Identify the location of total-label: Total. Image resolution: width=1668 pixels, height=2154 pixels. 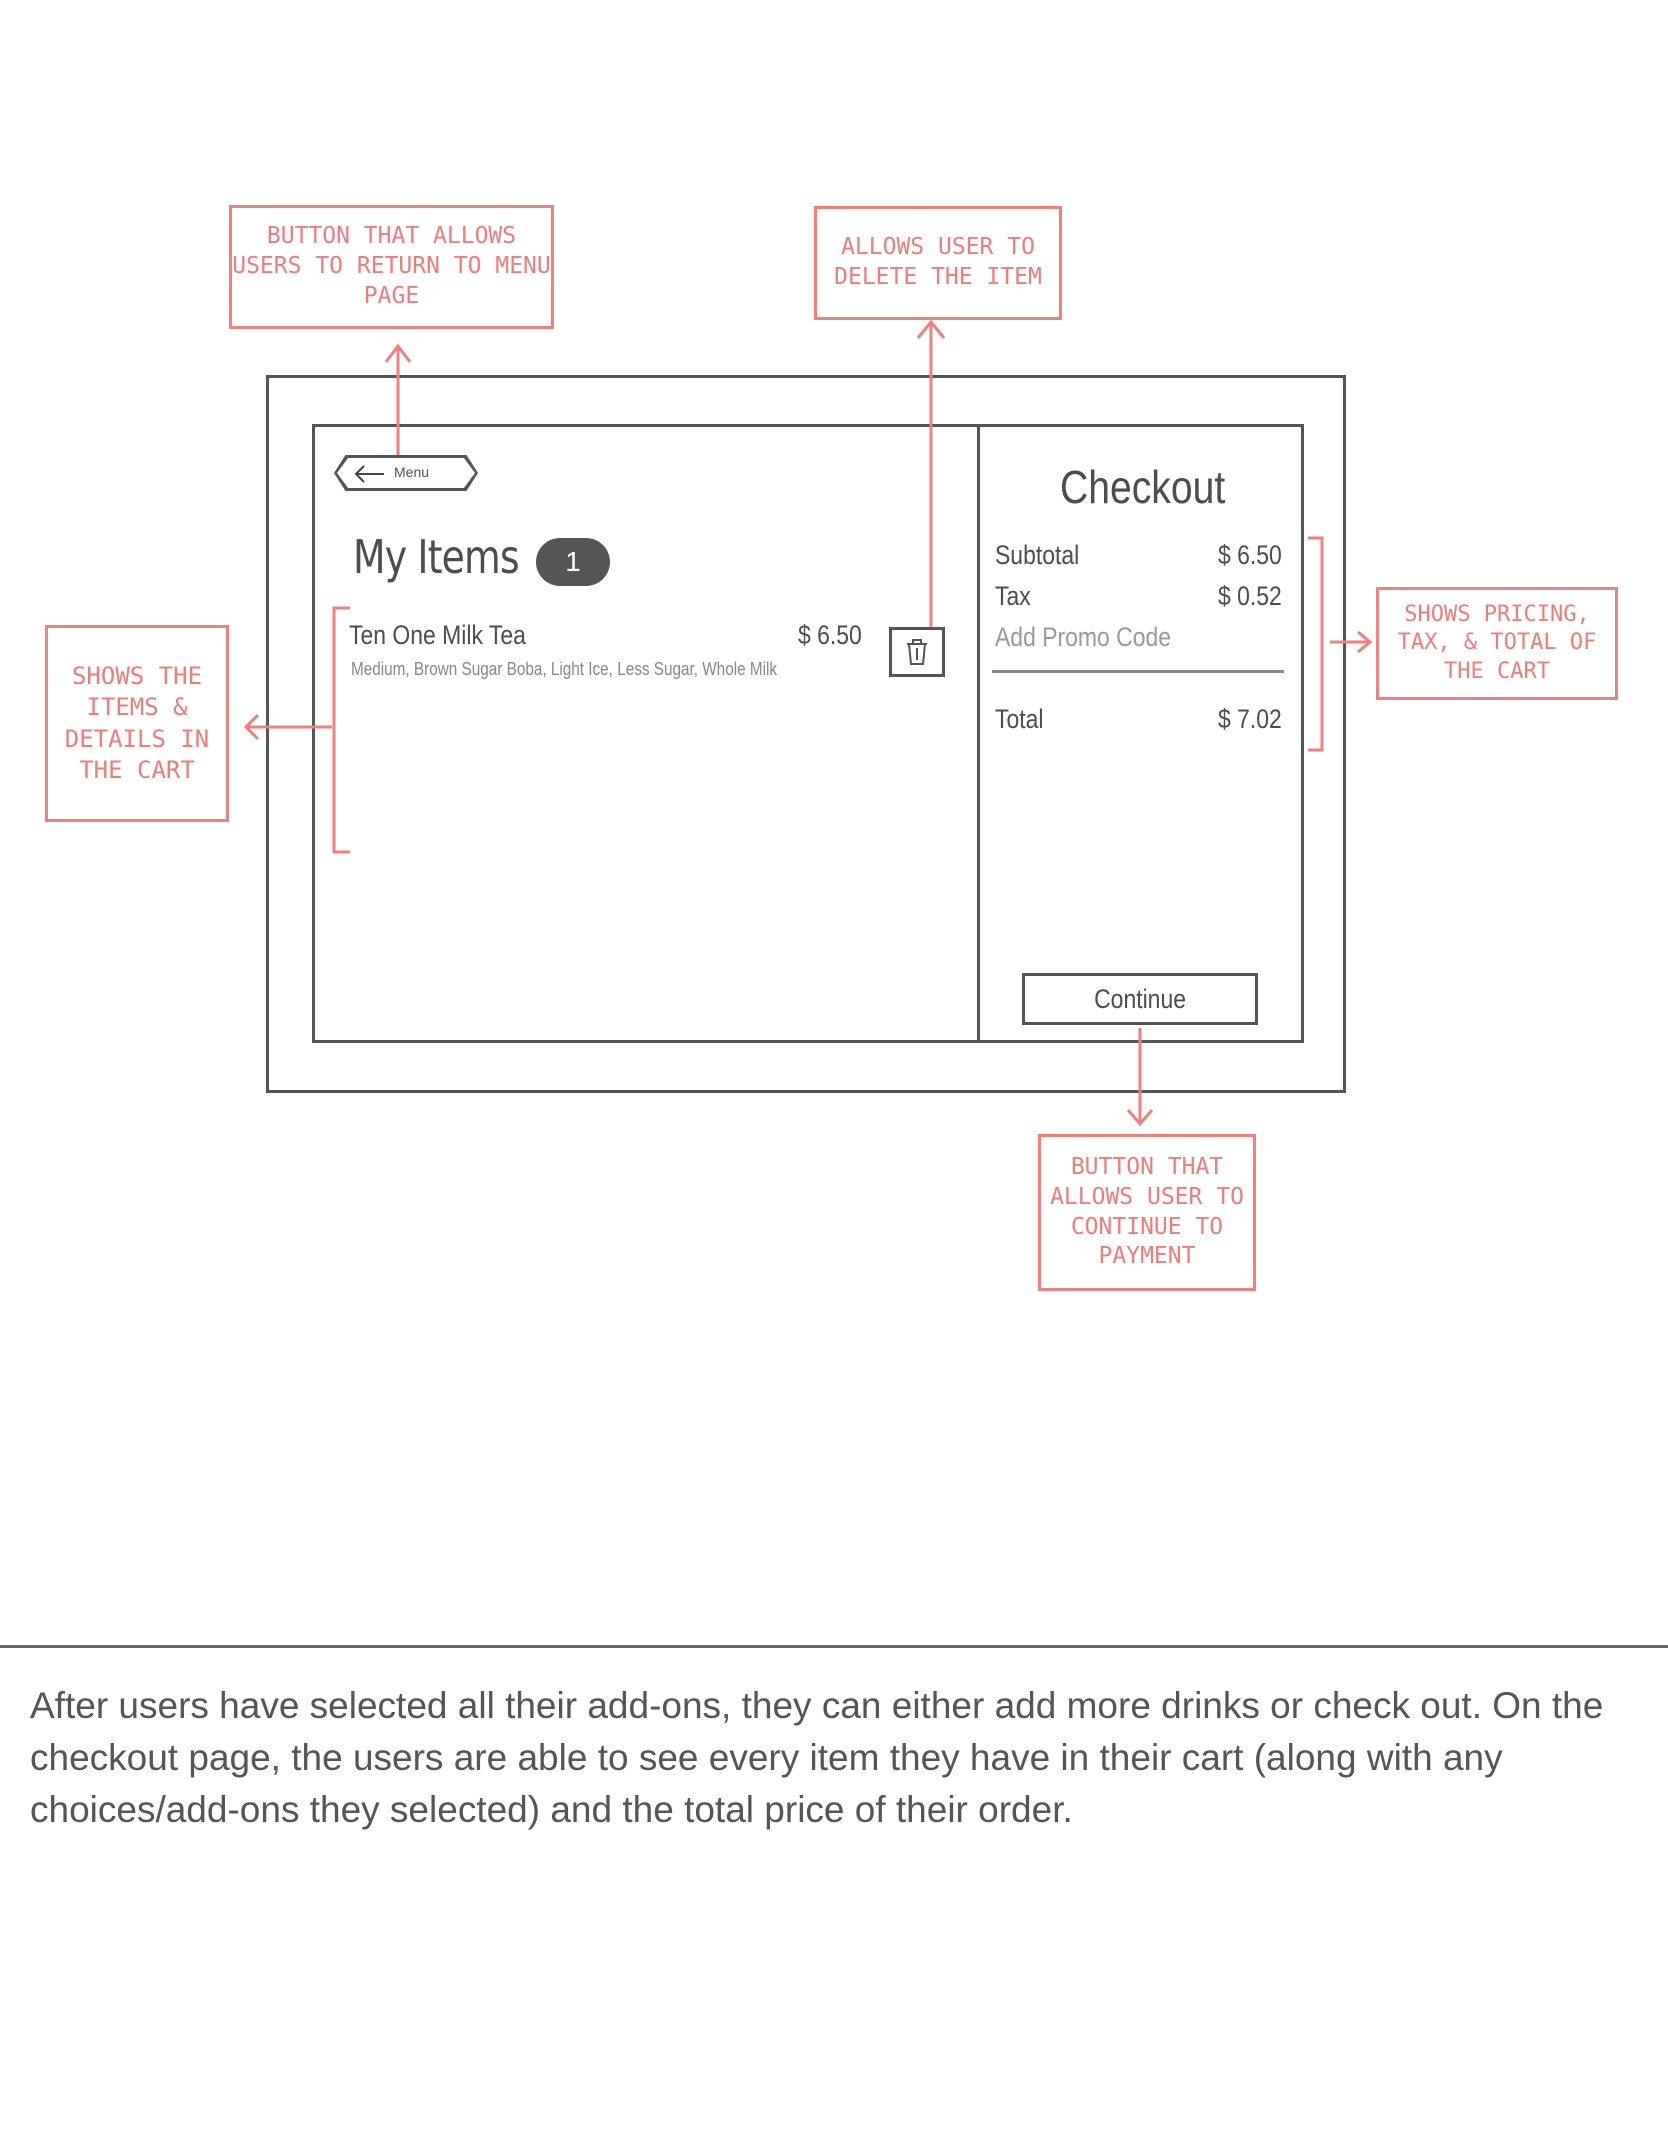
(1019, 719).